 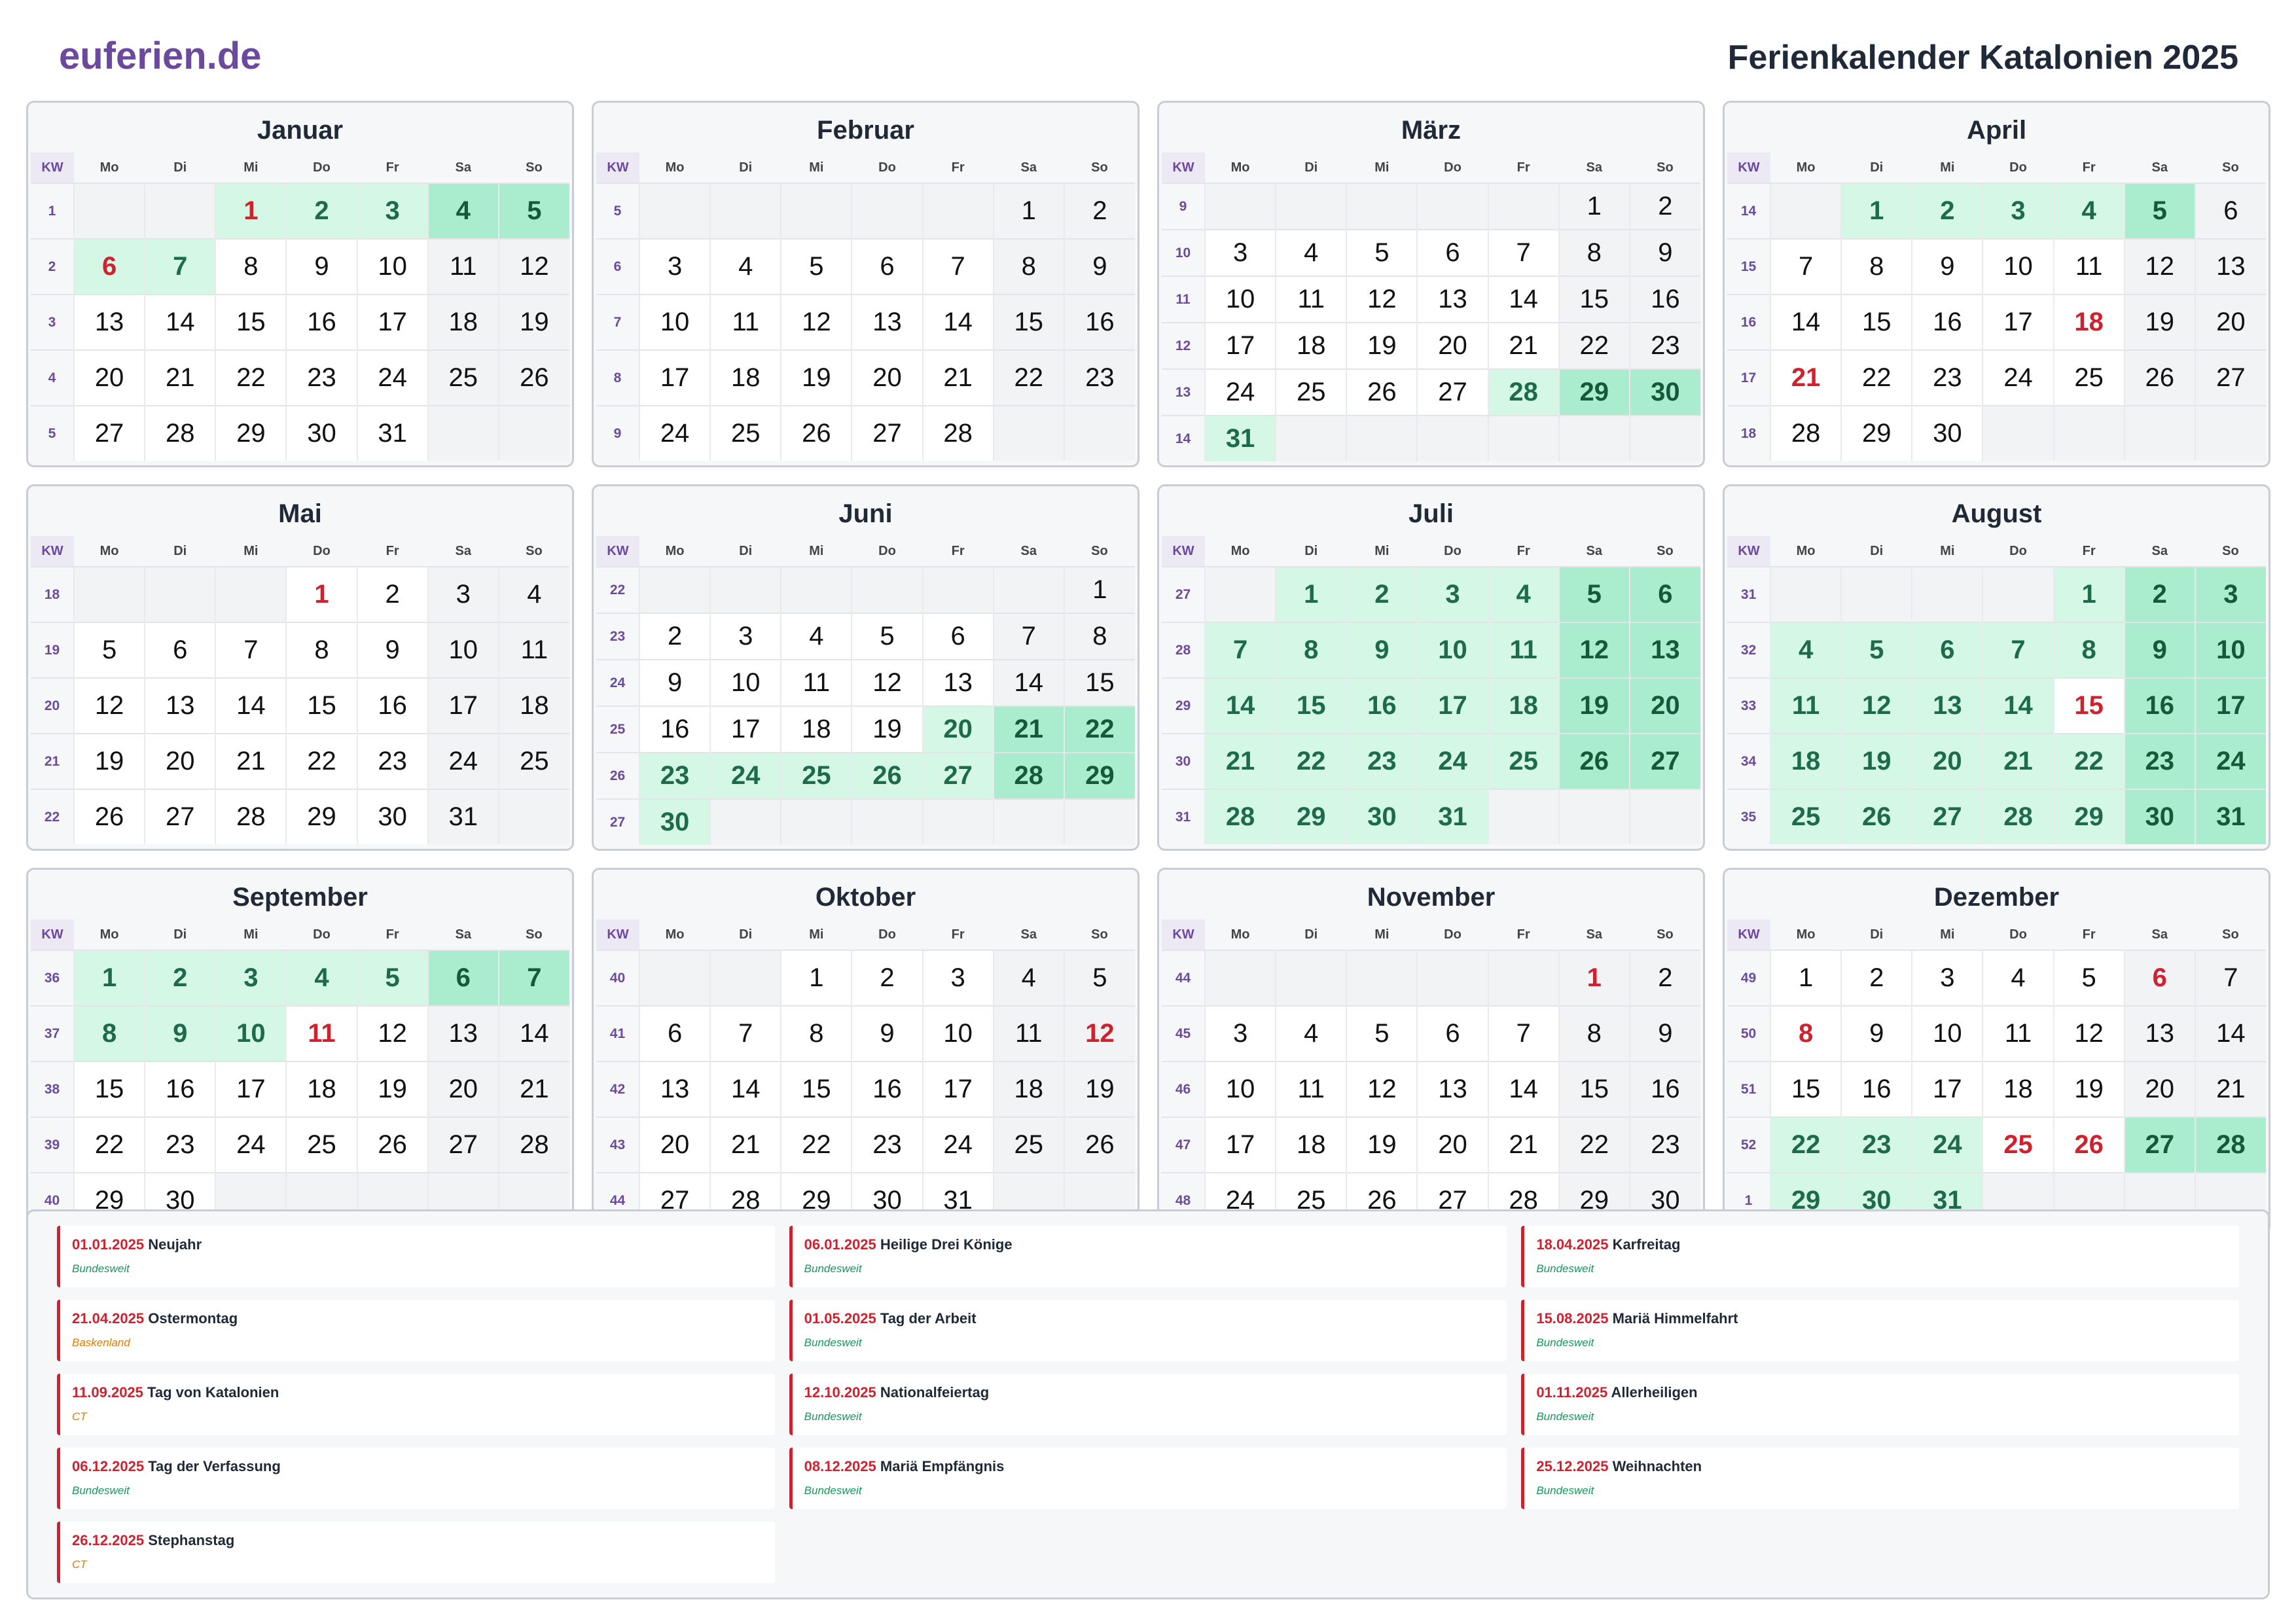 I want to click on day-cell: 1, so click(x=816, y=978).